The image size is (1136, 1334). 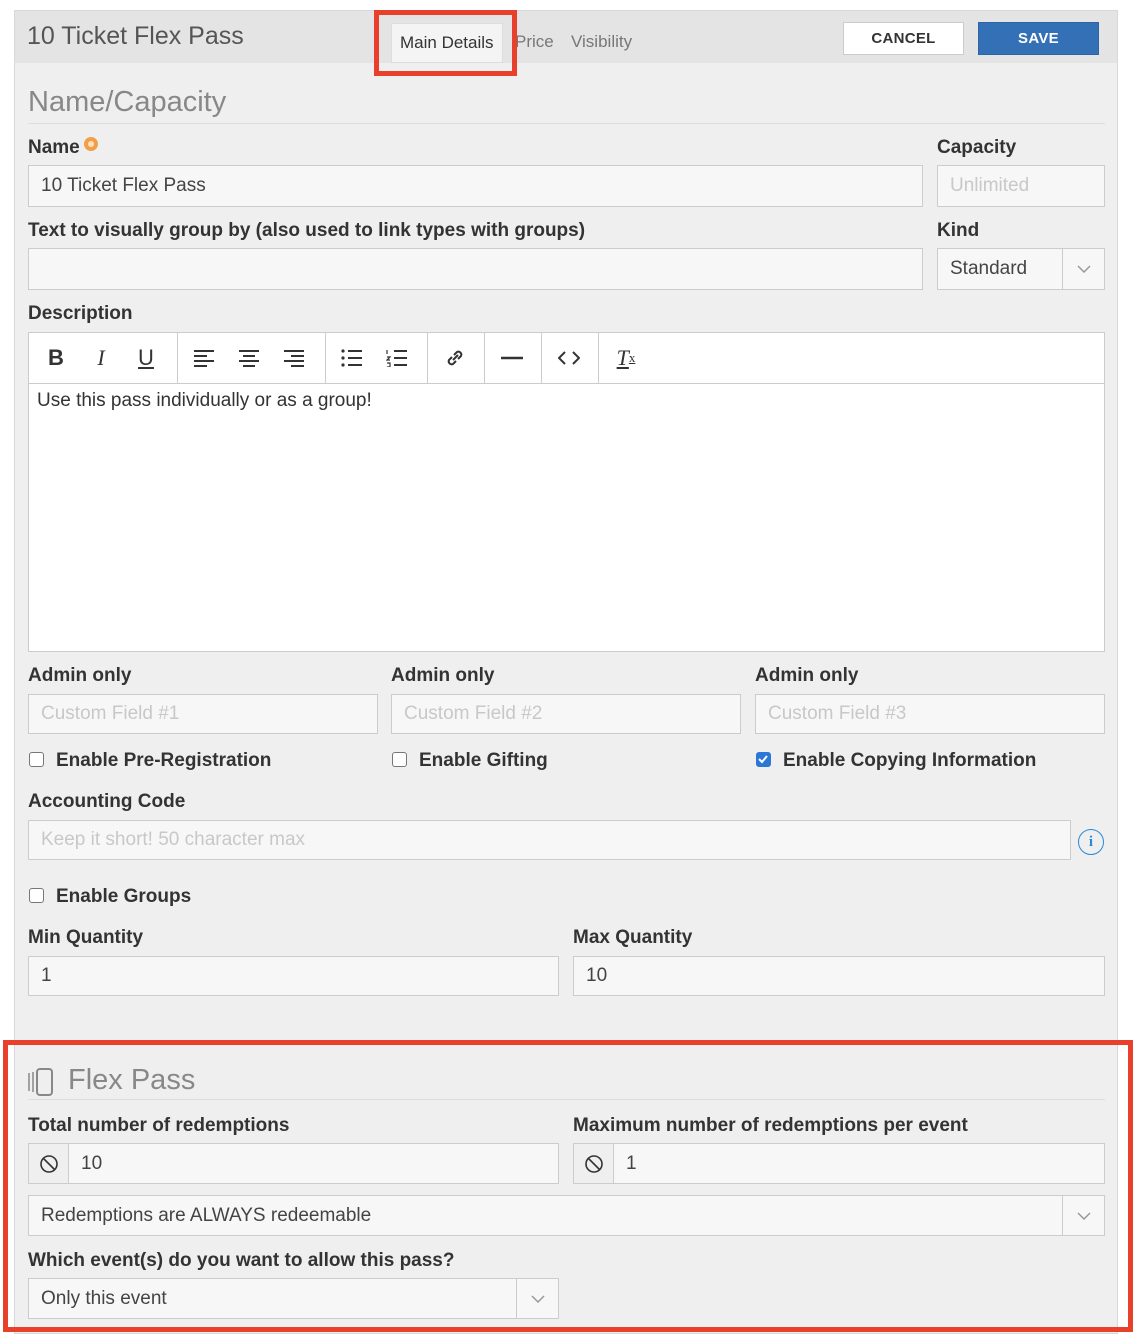 I want to click on italic-icon: I, so click(x=101, y=358).